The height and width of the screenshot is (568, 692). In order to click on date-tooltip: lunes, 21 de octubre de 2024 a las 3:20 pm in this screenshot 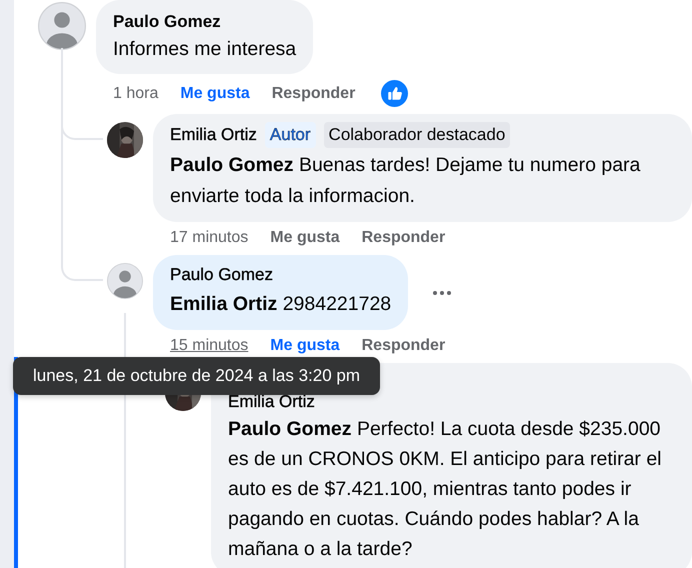, I will do `click(196, 376)`.